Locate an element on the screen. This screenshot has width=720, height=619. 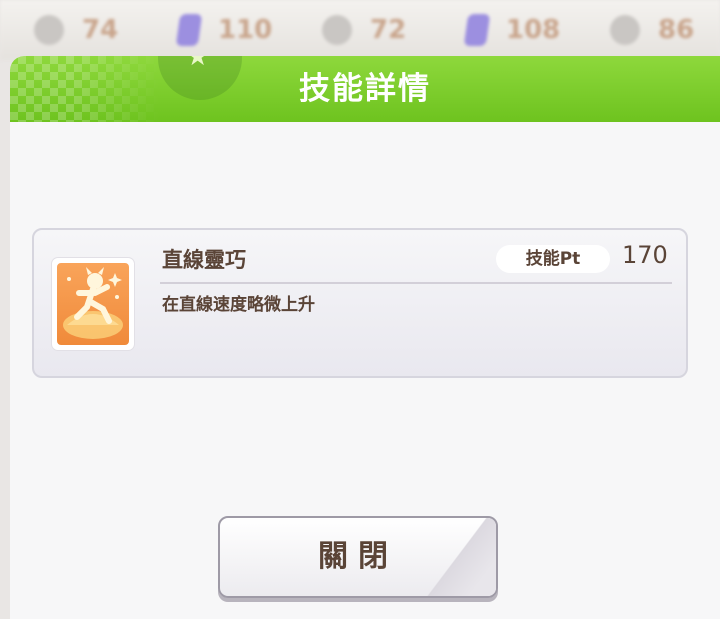
background-stats-bar: 74 110 72 108 86 is located at coordinates (360, 30).